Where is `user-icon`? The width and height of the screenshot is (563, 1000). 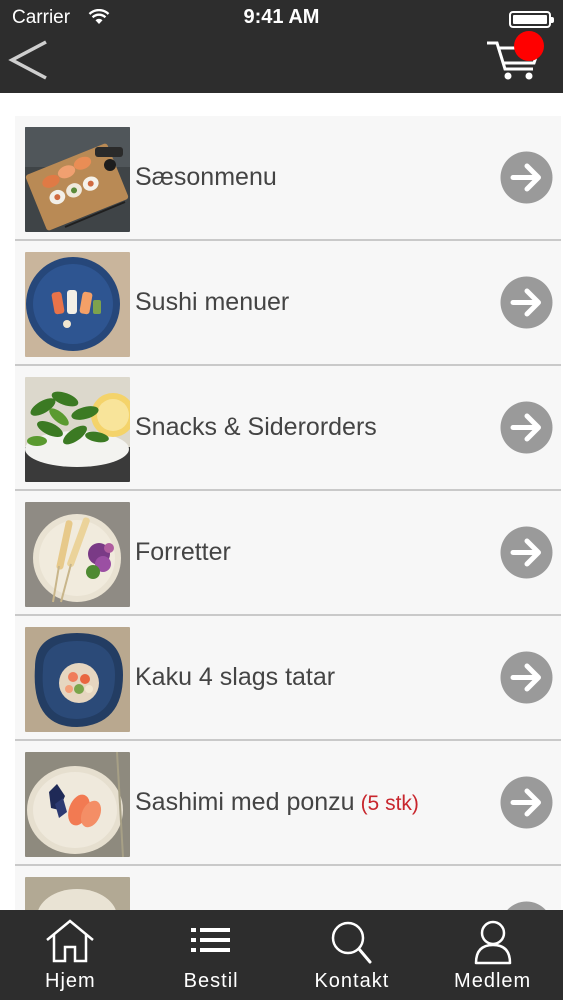
user-icon is located at coordinates (493, 944).